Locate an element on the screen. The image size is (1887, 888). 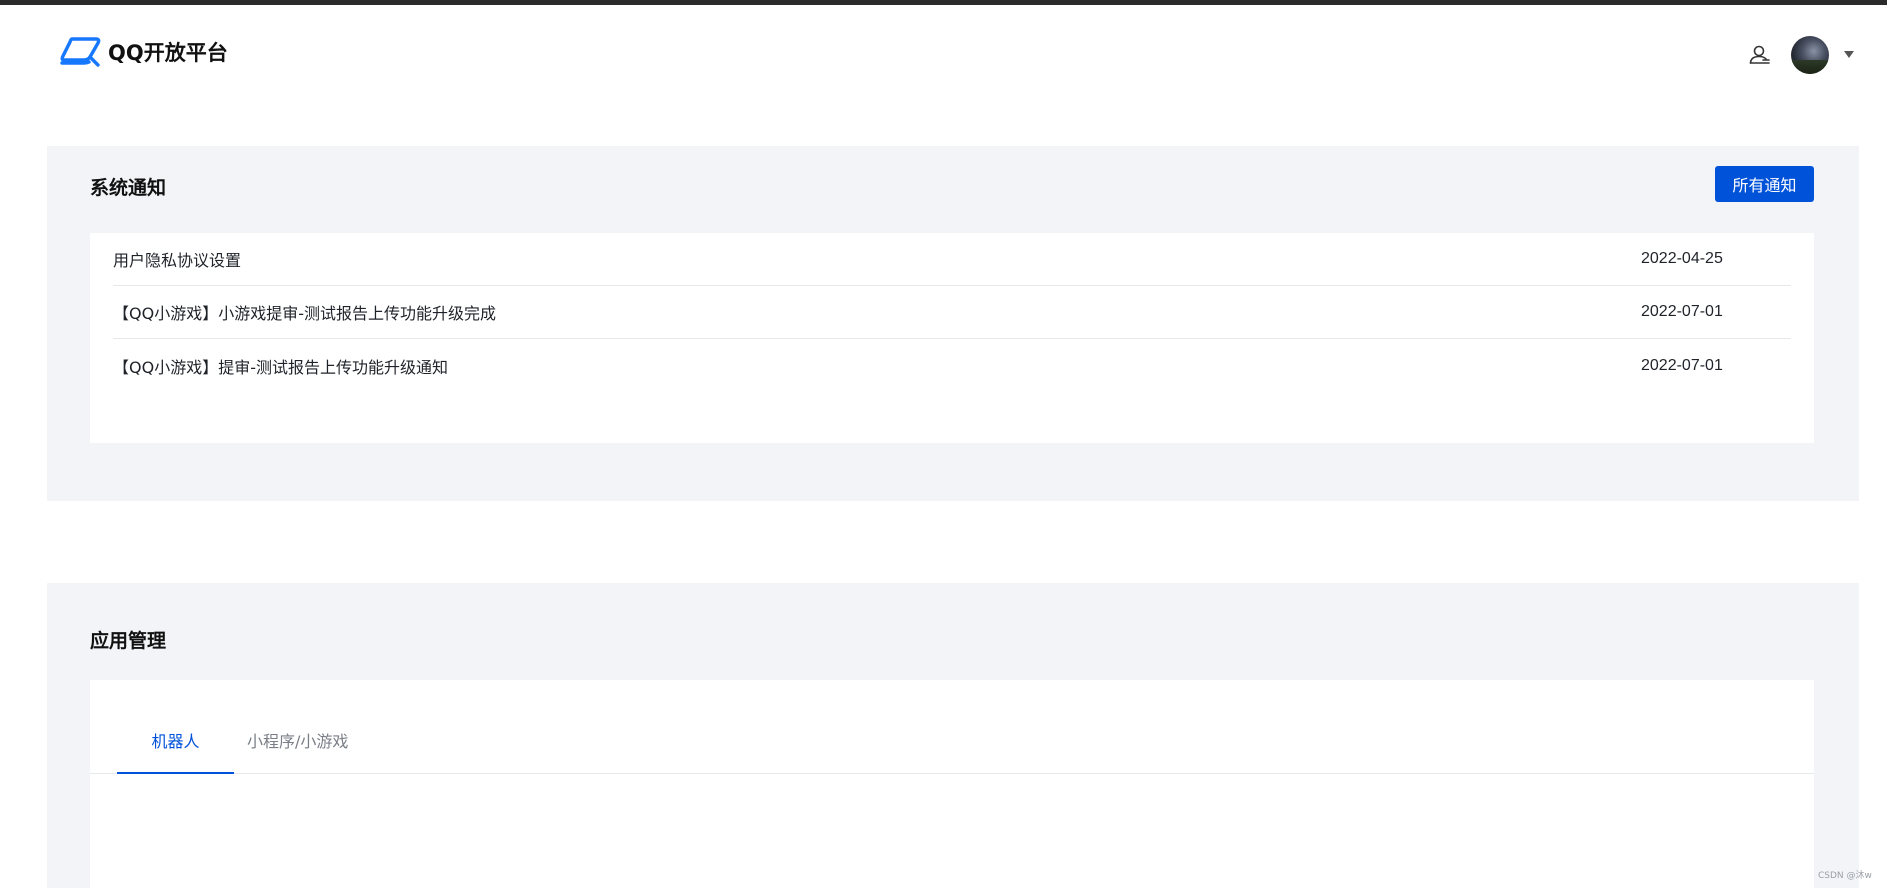
site-logo: QQ开放平台 is located at coordinates (144, 52).